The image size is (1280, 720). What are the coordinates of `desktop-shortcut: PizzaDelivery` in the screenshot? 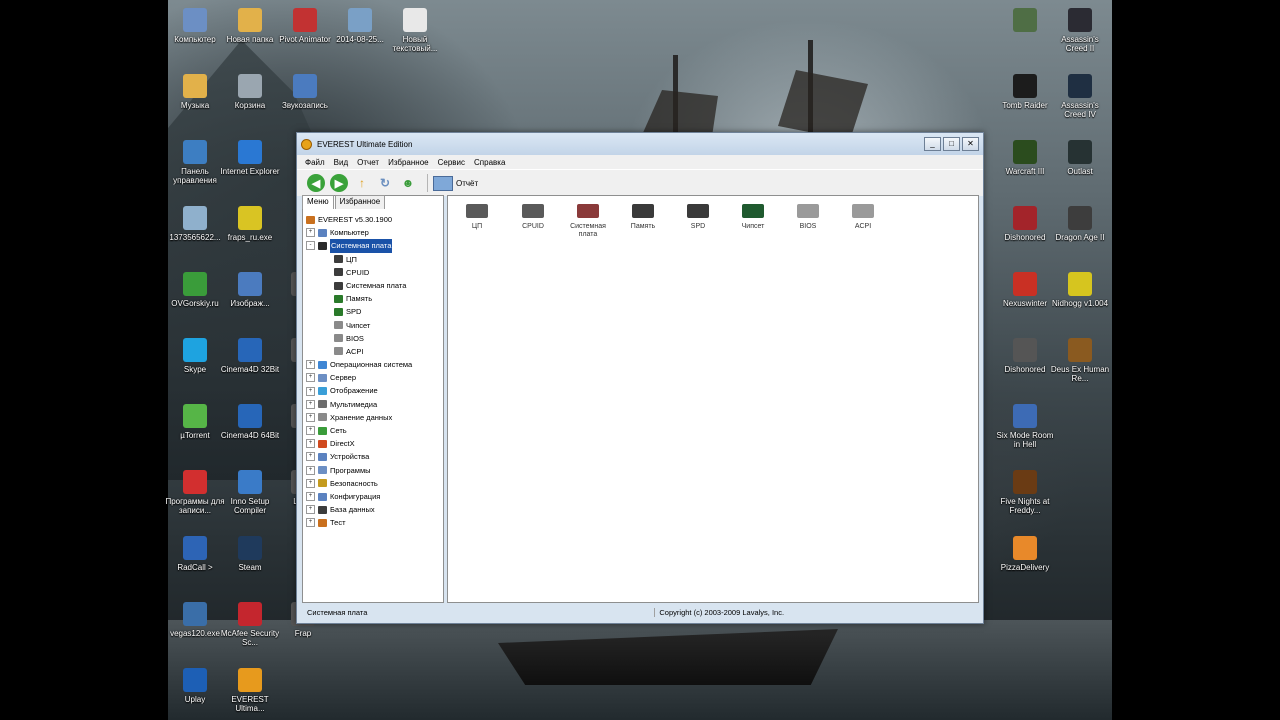 It's located at (1025, 554).